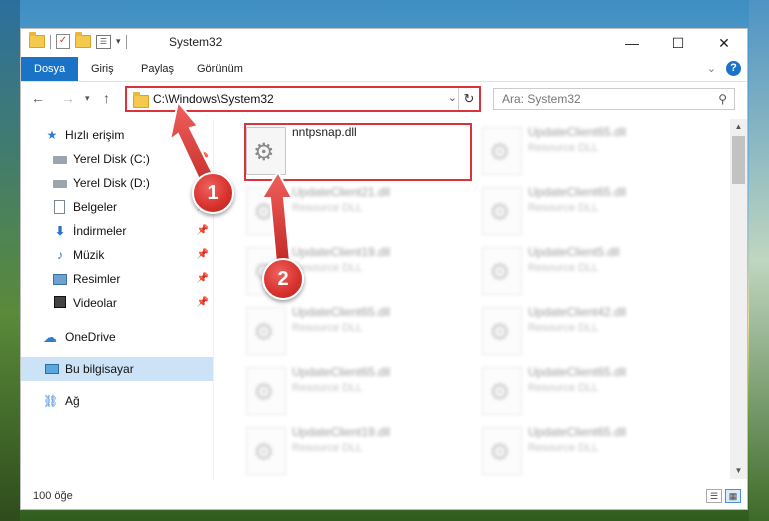 This screenshot has height=521, width=769. I want to click on sidebar-item-local-disk-c: Yerel Disk (C:) 📌, so click(117, 159).